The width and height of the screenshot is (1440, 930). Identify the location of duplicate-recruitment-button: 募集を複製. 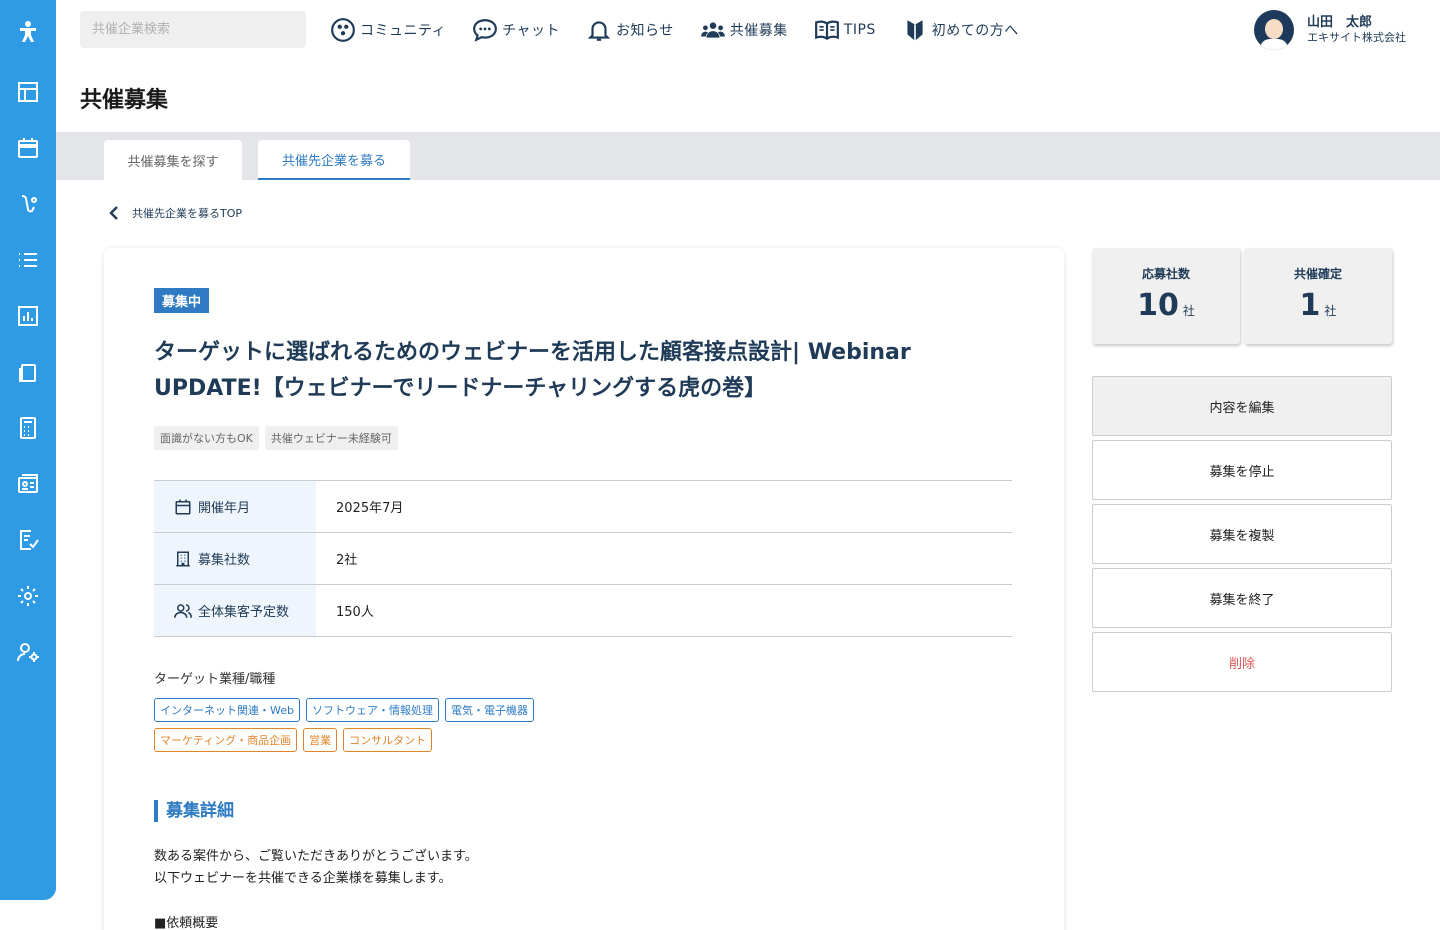
(1242, 534).